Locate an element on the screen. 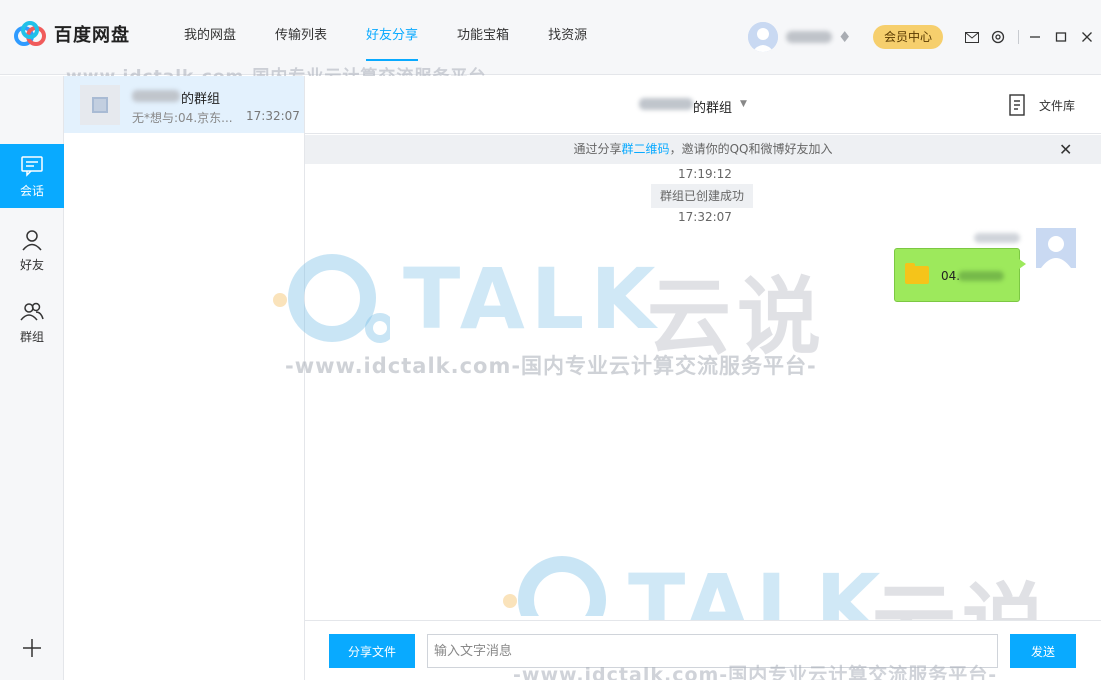 This screenshot has width=1101, height=680. divider is located at coordinates (1018, 37).